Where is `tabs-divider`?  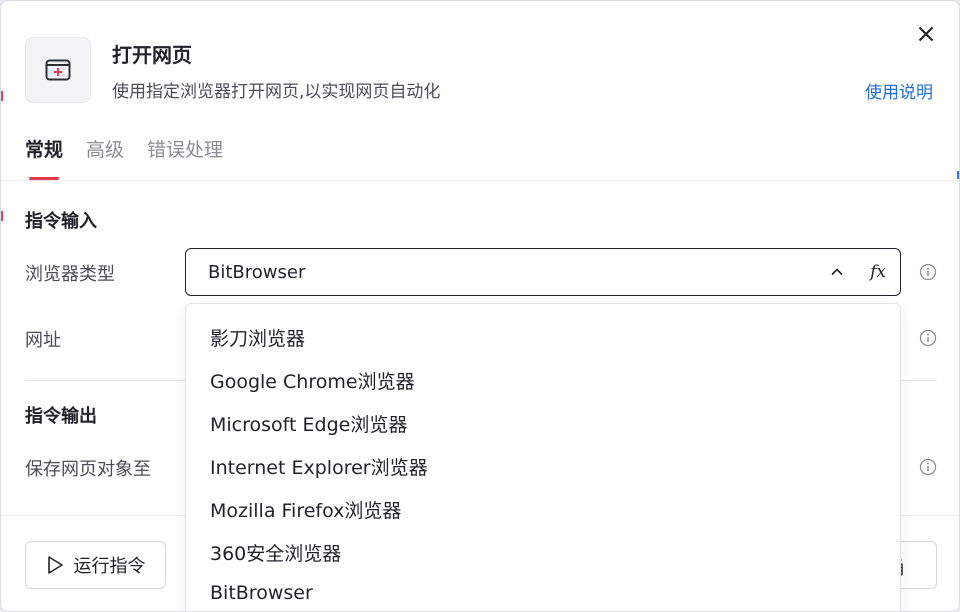 tabs-divider is located at coordinates (480, 180).